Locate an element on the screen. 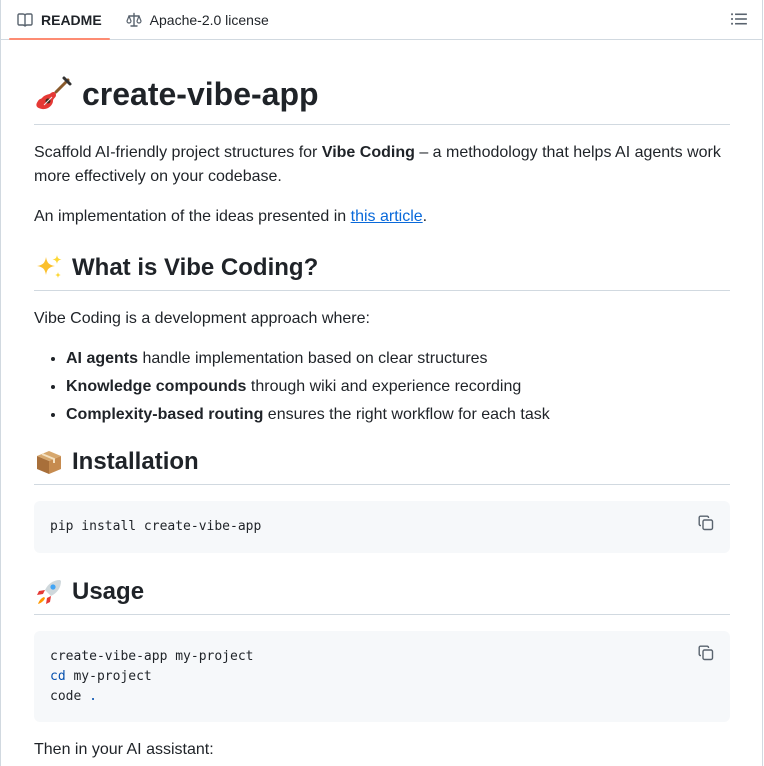 The height and width of the screenshot is (766, 764). guitar-emoji is located at coordinates (54, 93).